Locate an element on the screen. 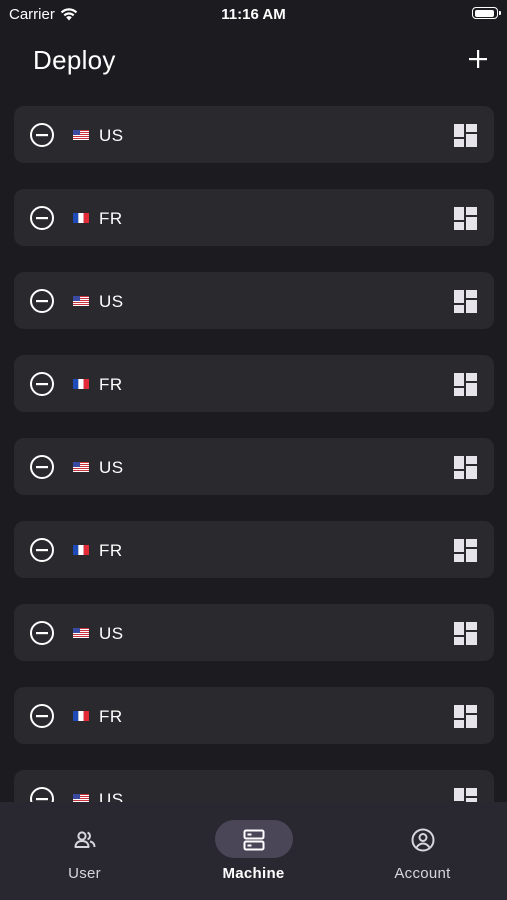  tab-machine: Machine is located at coordinates (253, 851).